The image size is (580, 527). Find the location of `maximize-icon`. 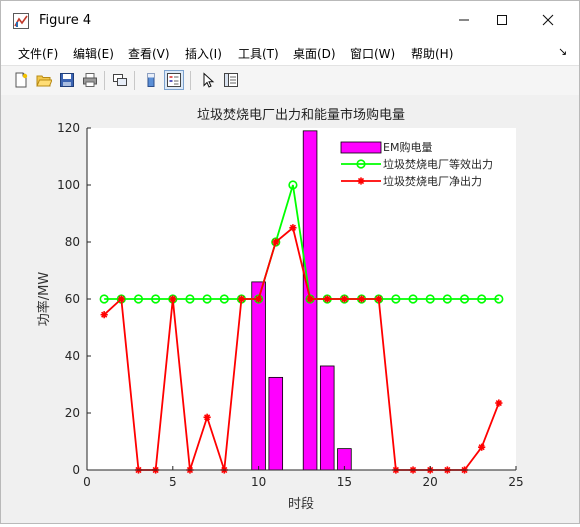

maximize-icon is located at coordinates (502, 20).